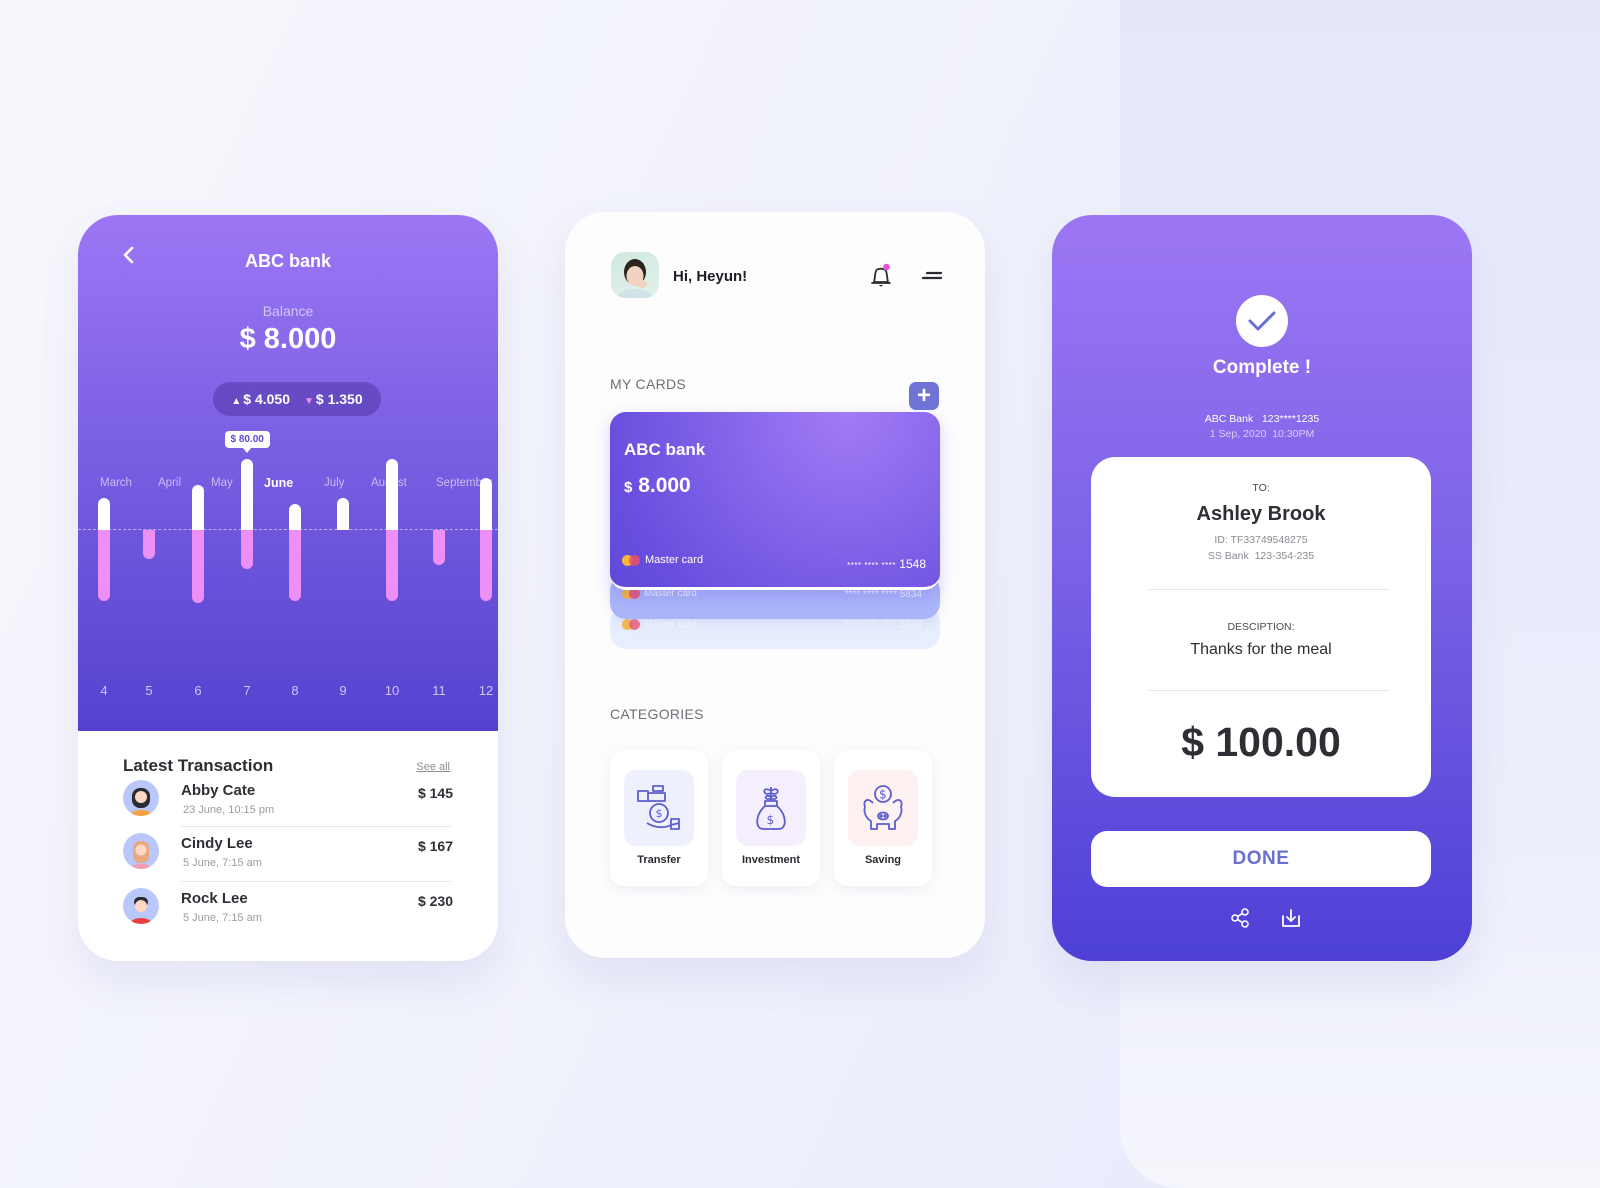 The image size is (1600, 1188). What do you see at coordinates (1261, 556) in the screenshot?
I see `recipient-bank: SS Bank 123-354-235` at bounding box center [1261, 556].